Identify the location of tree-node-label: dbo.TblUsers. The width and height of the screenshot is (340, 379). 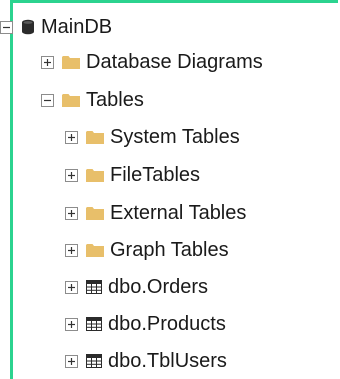
(167, 361).